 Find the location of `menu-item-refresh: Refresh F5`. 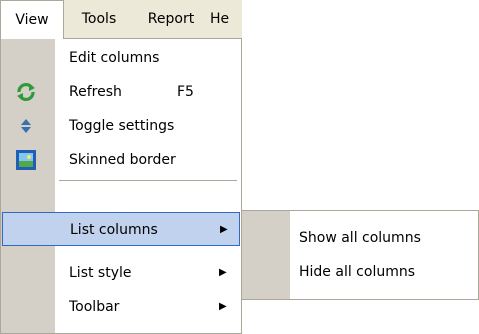

menu-item-refresh: Refresh F5 is located at coordinates (121, 92).